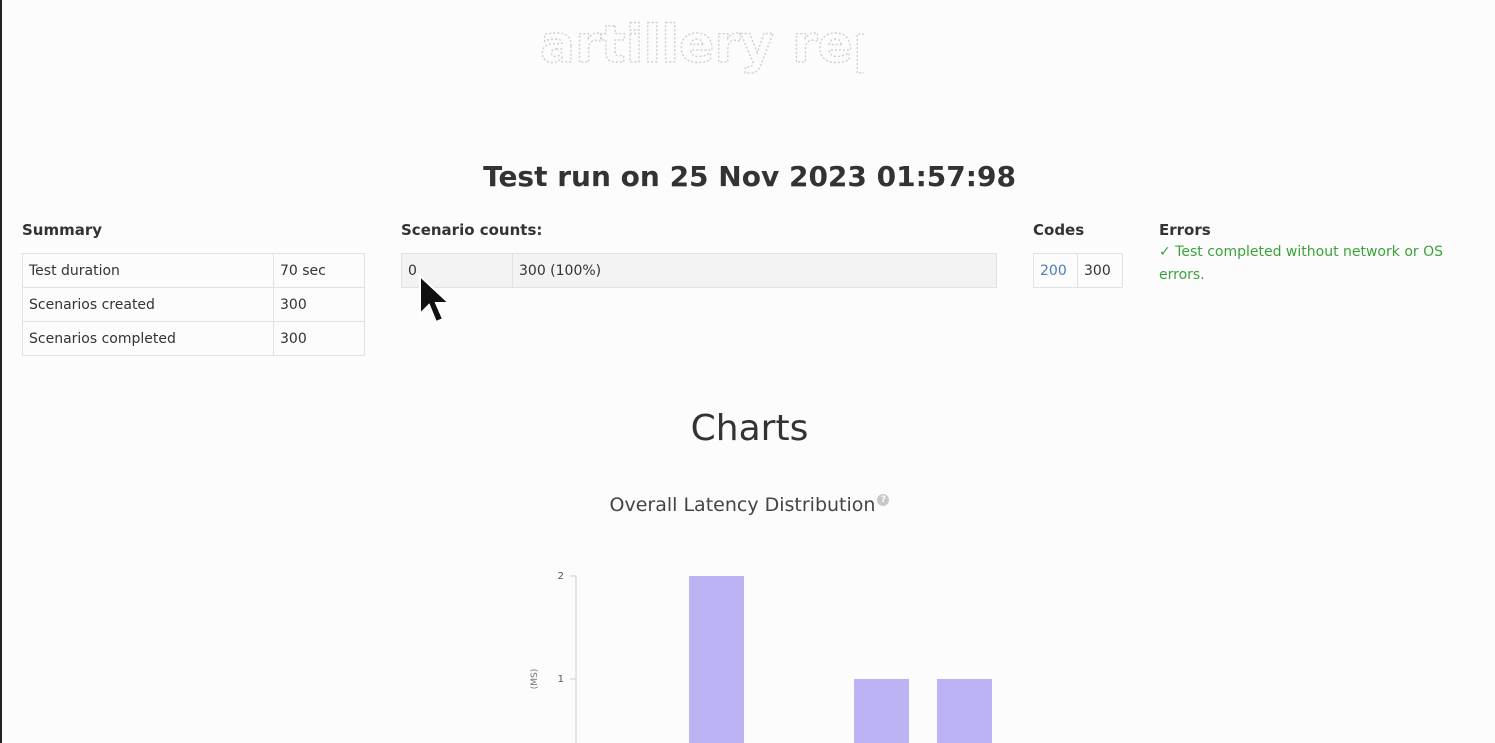 Image resolution: width=1495 pixels, height=743 pixels. Describe the element at coordinates (472, 230) in the screenshot. I see `scenario-counts-heading: Scenario counts:` at that location.